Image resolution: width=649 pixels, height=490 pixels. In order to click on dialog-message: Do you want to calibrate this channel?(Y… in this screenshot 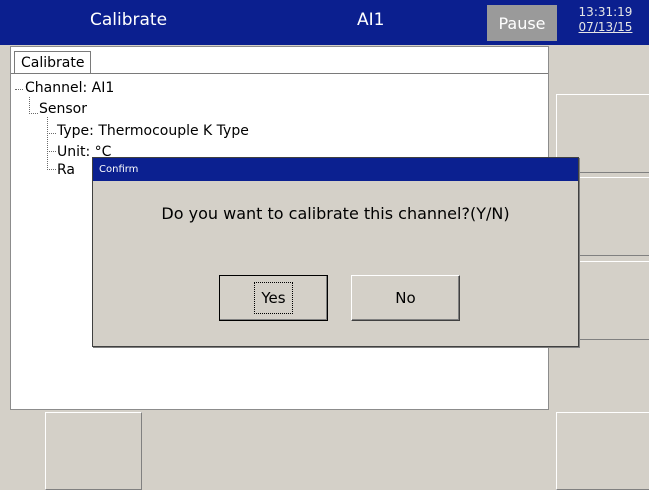, I will do `click(335, 213)`.